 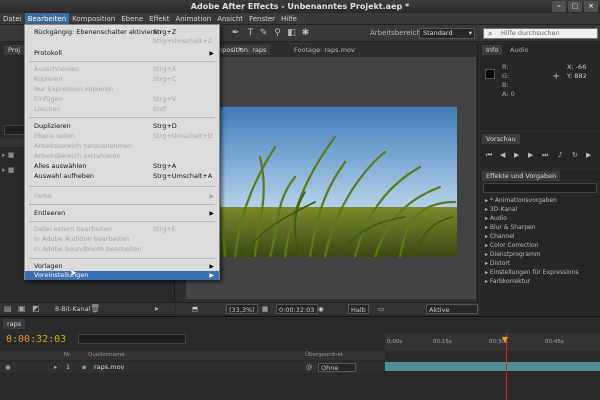 What do you see at coordinates (263, 33) in the screenshot?
I see `brush-tool-icon: ✎` at bounding box center [263, 33].